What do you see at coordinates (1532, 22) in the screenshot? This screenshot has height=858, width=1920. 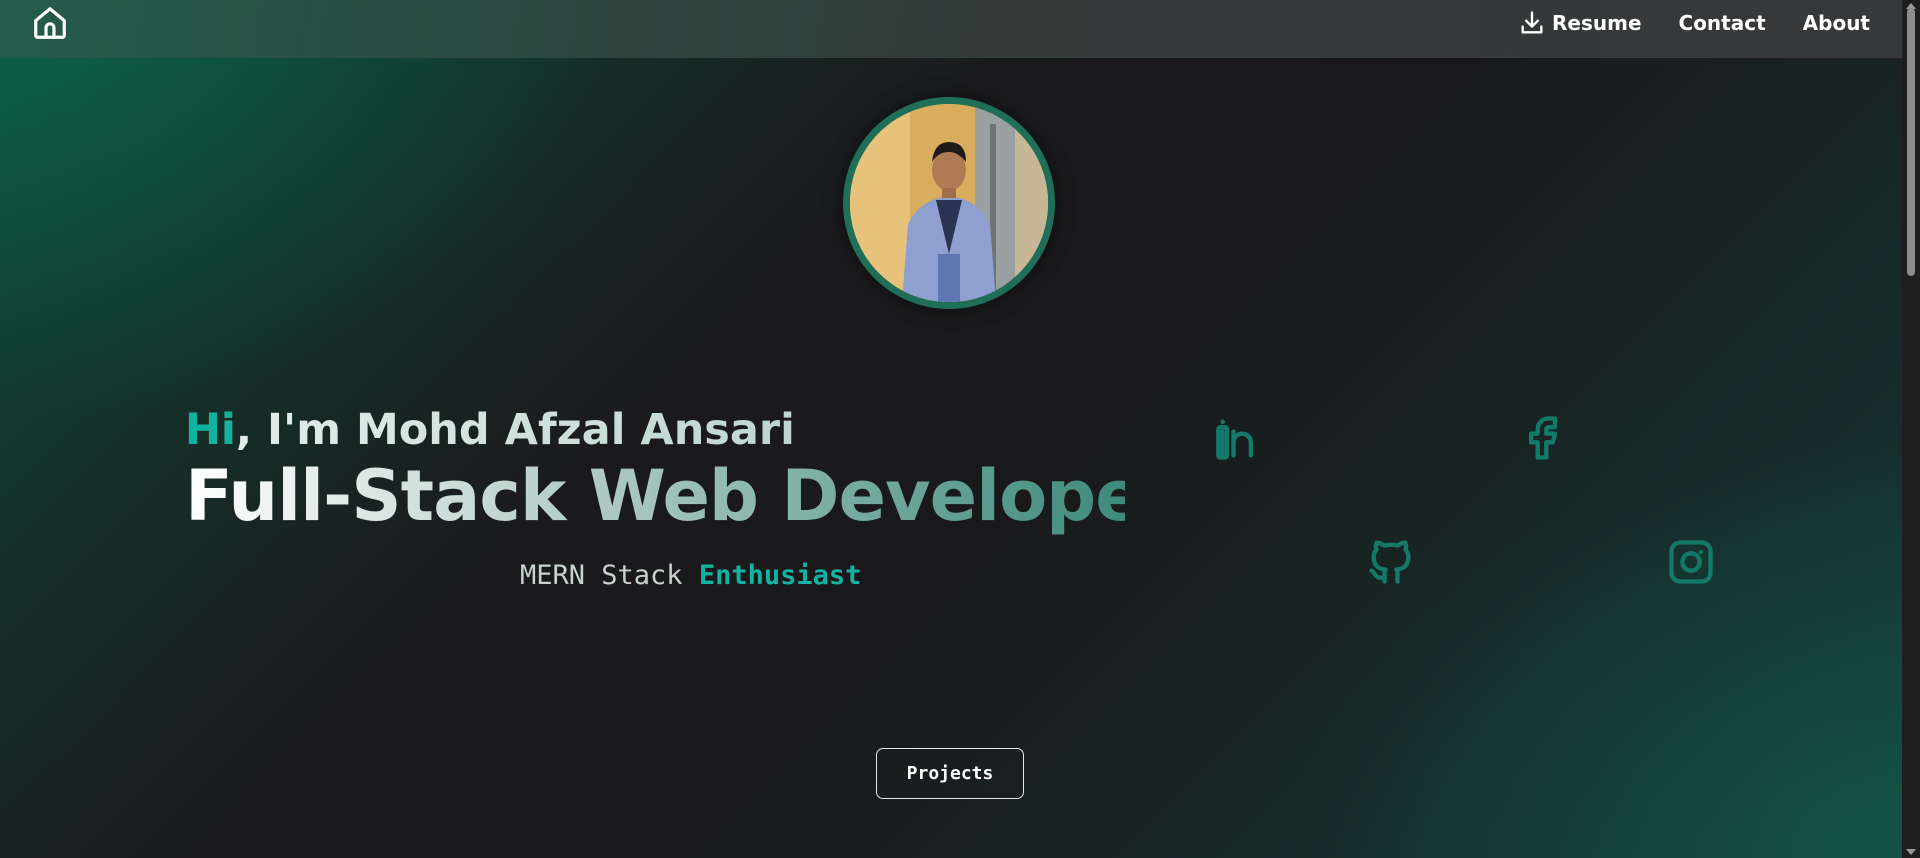 I see `download-icon` at bounding box center [1532, 22].